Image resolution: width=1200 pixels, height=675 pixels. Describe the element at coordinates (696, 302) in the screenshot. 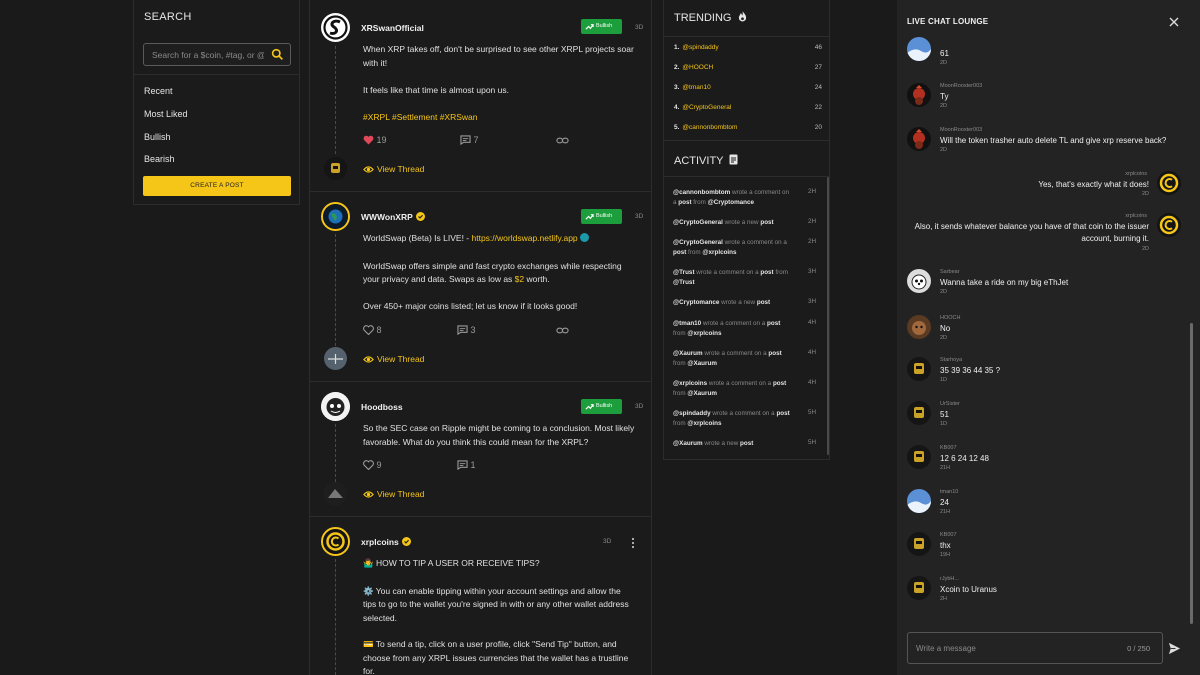

I see `activity-link: @Cryptomance` at that location.